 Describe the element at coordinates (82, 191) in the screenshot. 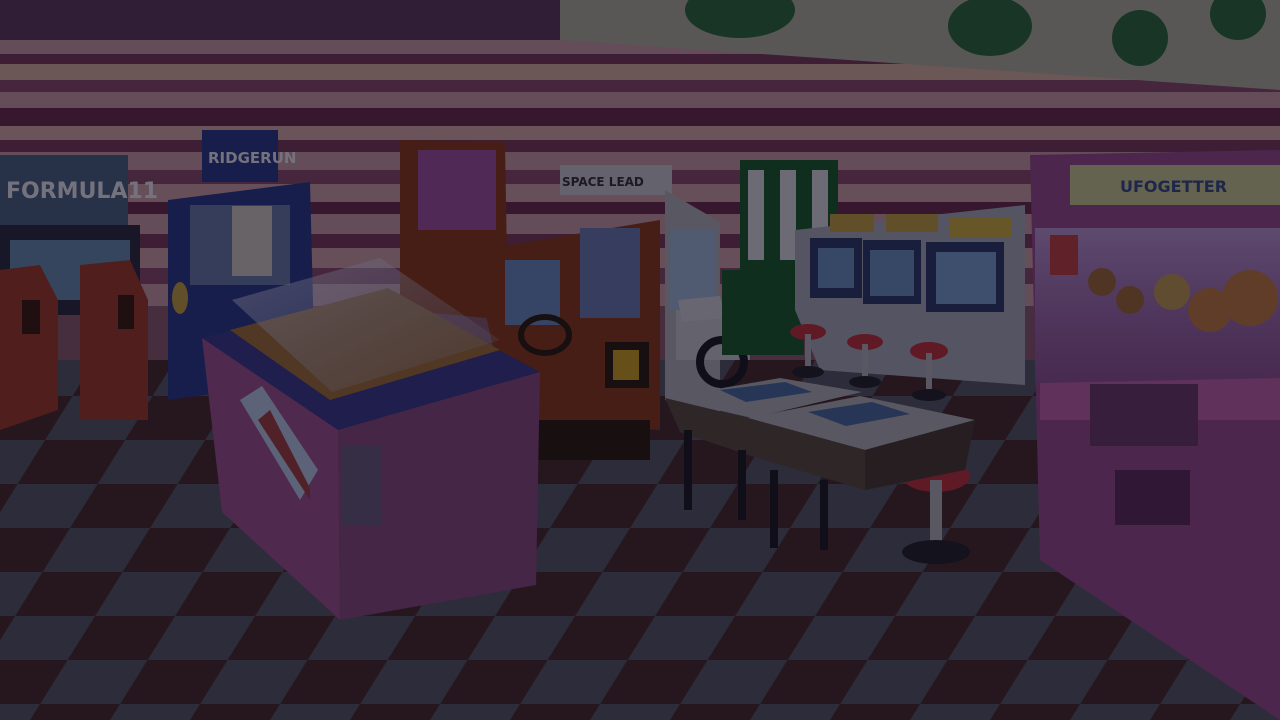

I see `formula-sign: FORMULA11` at that location.